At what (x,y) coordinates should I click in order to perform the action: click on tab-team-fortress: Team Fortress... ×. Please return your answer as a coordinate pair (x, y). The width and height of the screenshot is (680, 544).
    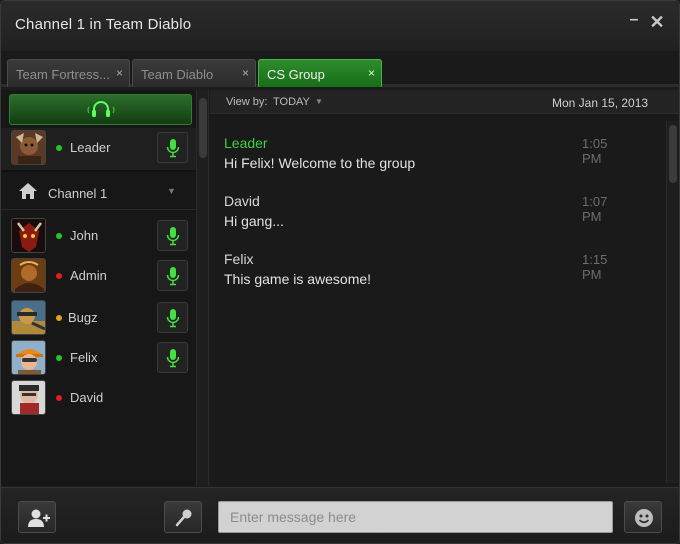
    Looking at the image, I should click on (68, 73).